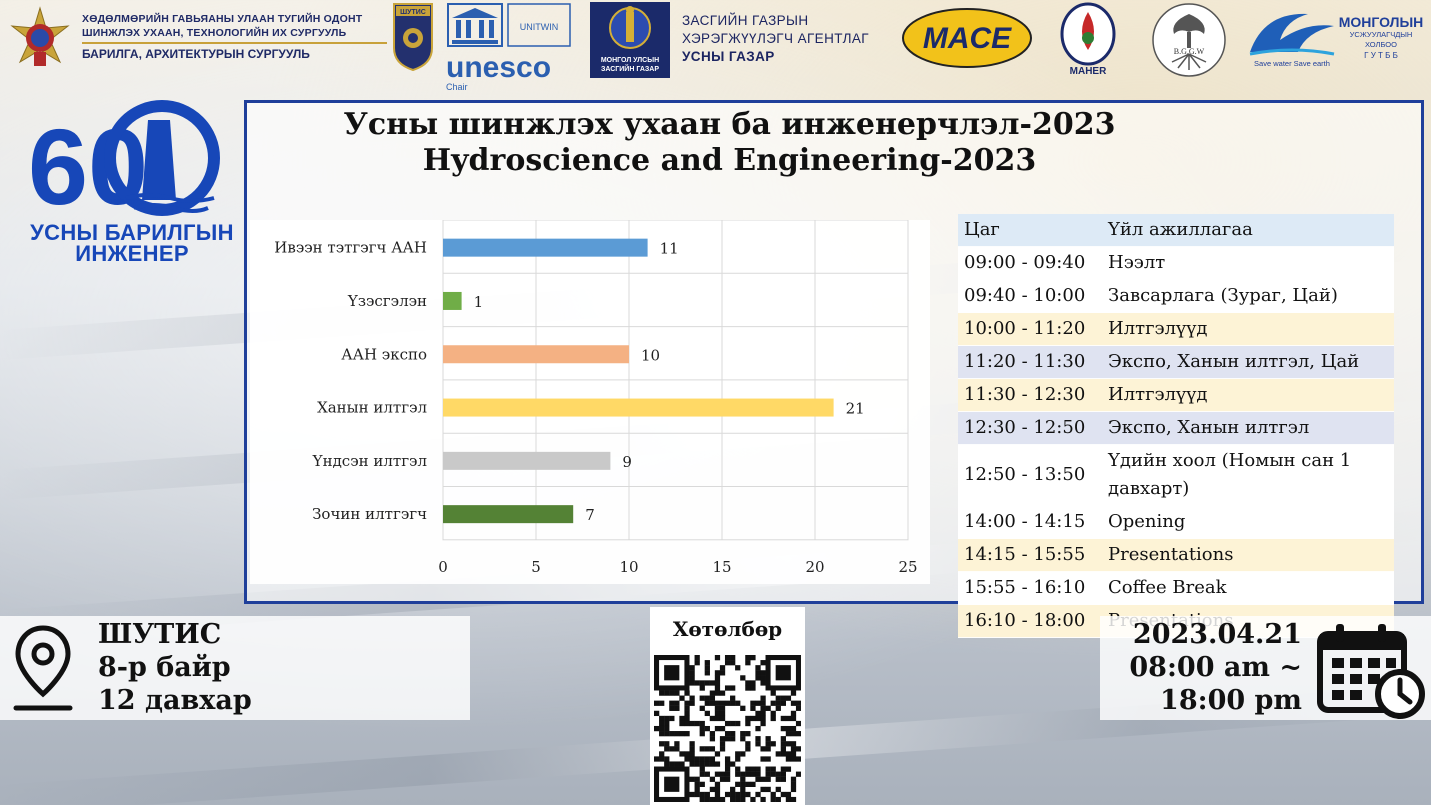 The height and width of the screenshot is (805, 1431). Describe the element at coordinates (499, 67) in the screenshot. I see `unesco-wordmark: unesco` at that location.